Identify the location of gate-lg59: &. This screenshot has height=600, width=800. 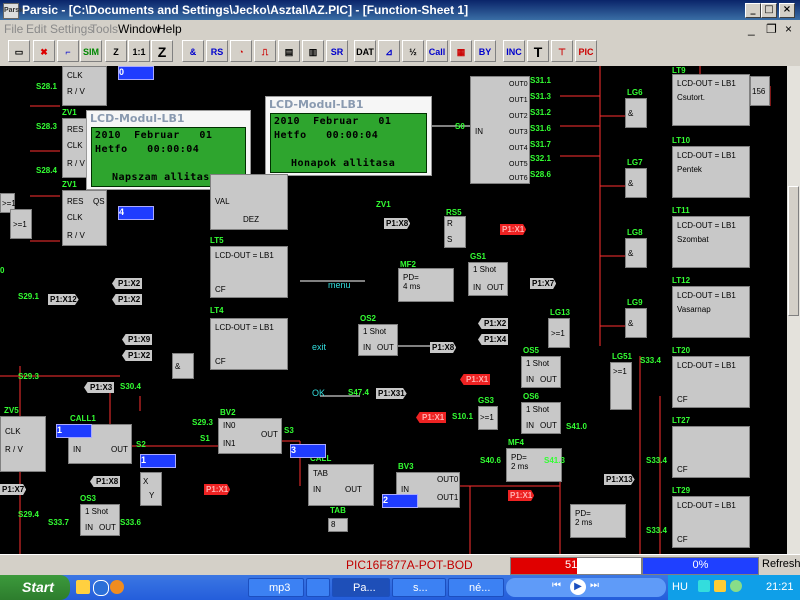
(183, 366).